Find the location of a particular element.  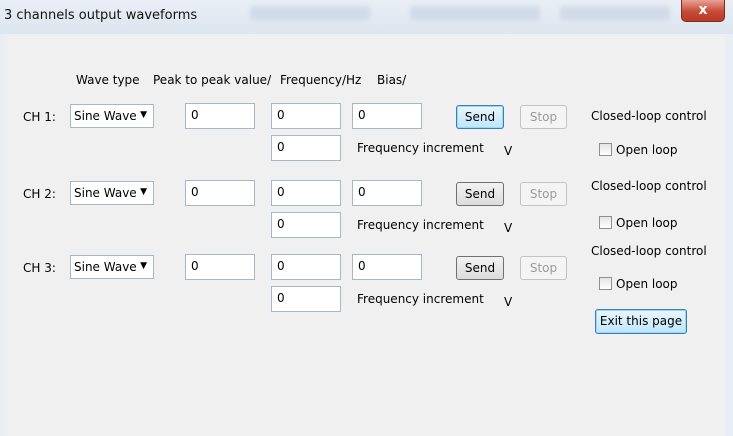

header-bias: Bias/ is located at coordinates (392, 80).